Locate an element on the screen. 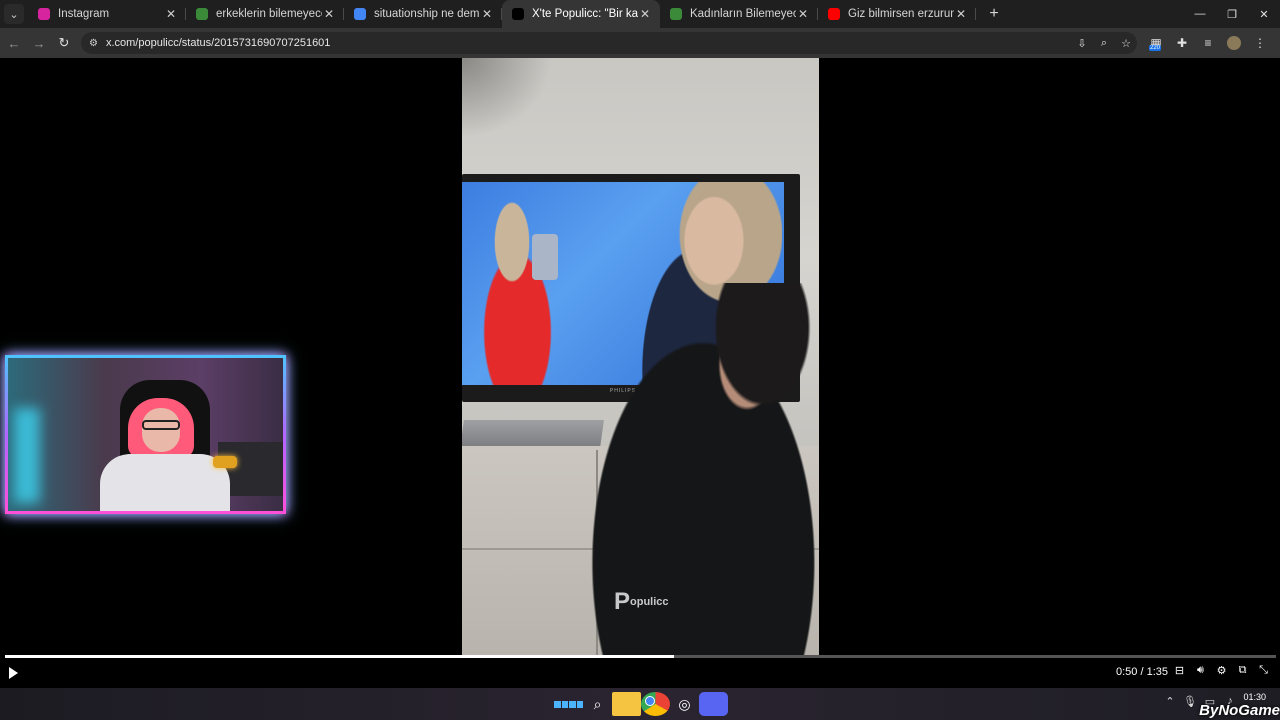 Image resolution: width=1280 pixels, height=720 pixels. video-control-icons: ⊟ 🔊︎ ⚙ ⧉ ⤡ is located at coordinates (1221, 670).